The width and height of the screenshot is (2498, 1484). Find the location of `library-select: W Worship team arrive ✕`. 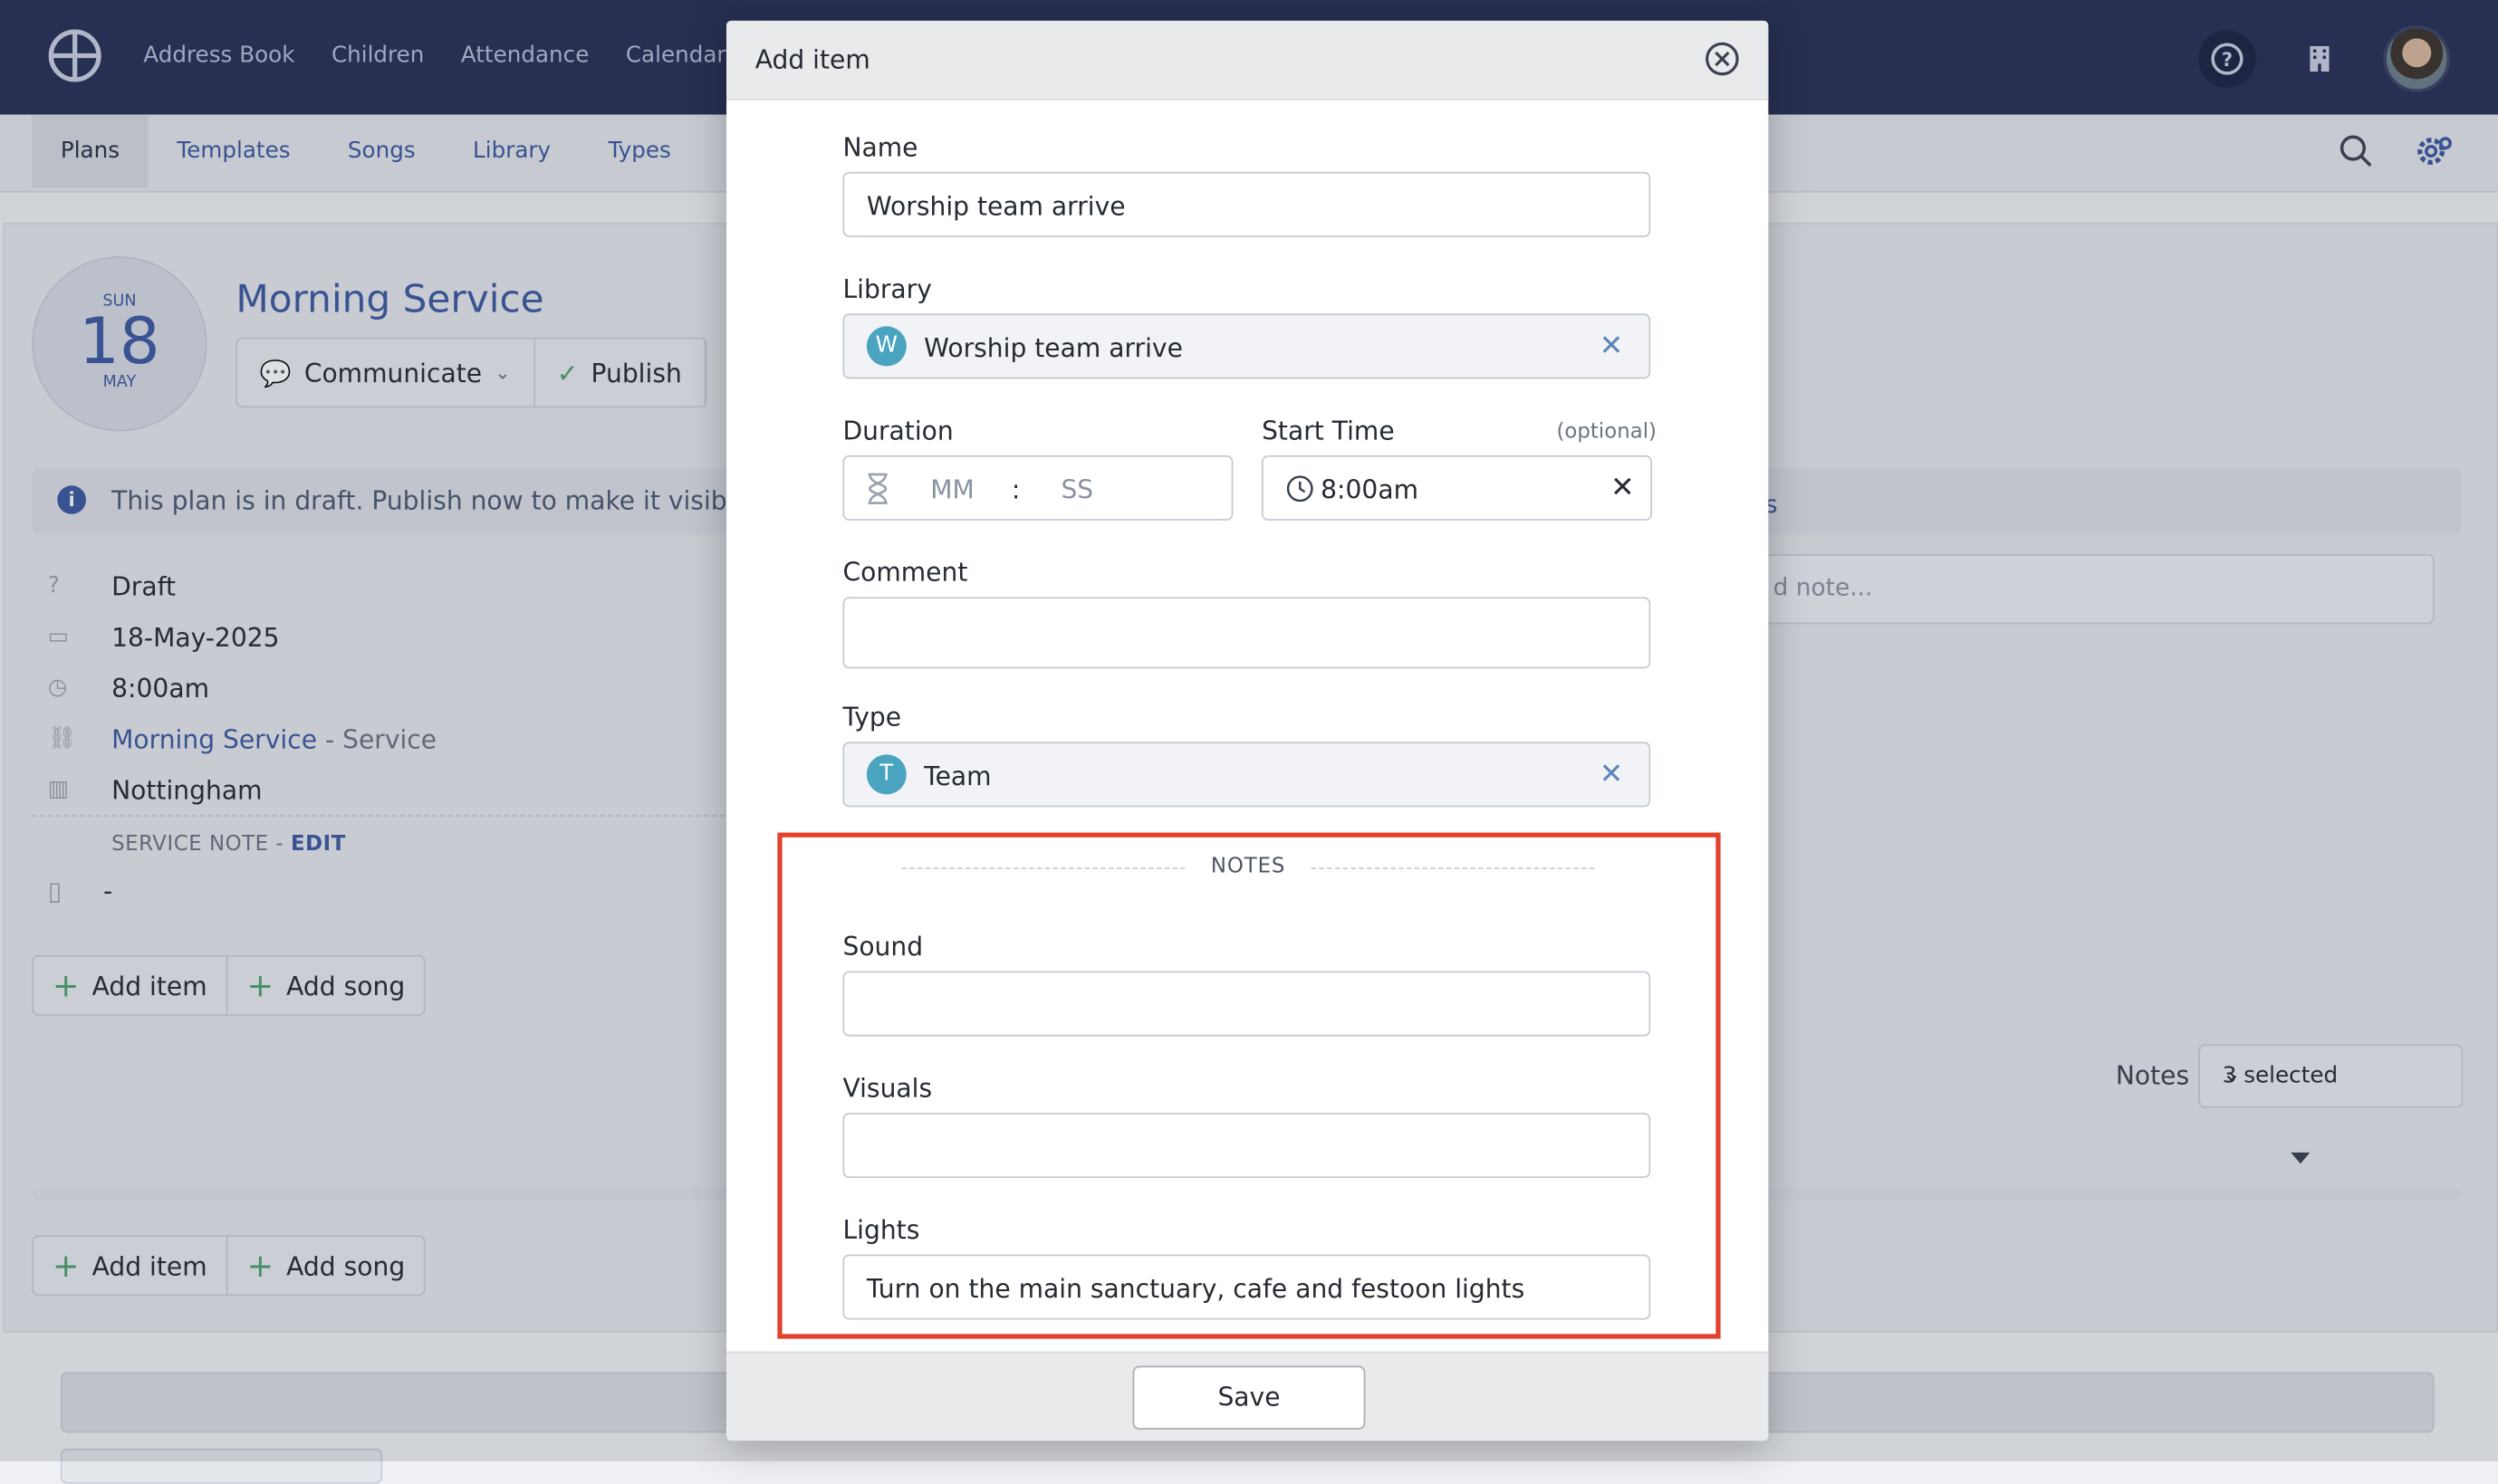

library-select: W Worship team arrive ✕ is located at coordinates (1246, 346).